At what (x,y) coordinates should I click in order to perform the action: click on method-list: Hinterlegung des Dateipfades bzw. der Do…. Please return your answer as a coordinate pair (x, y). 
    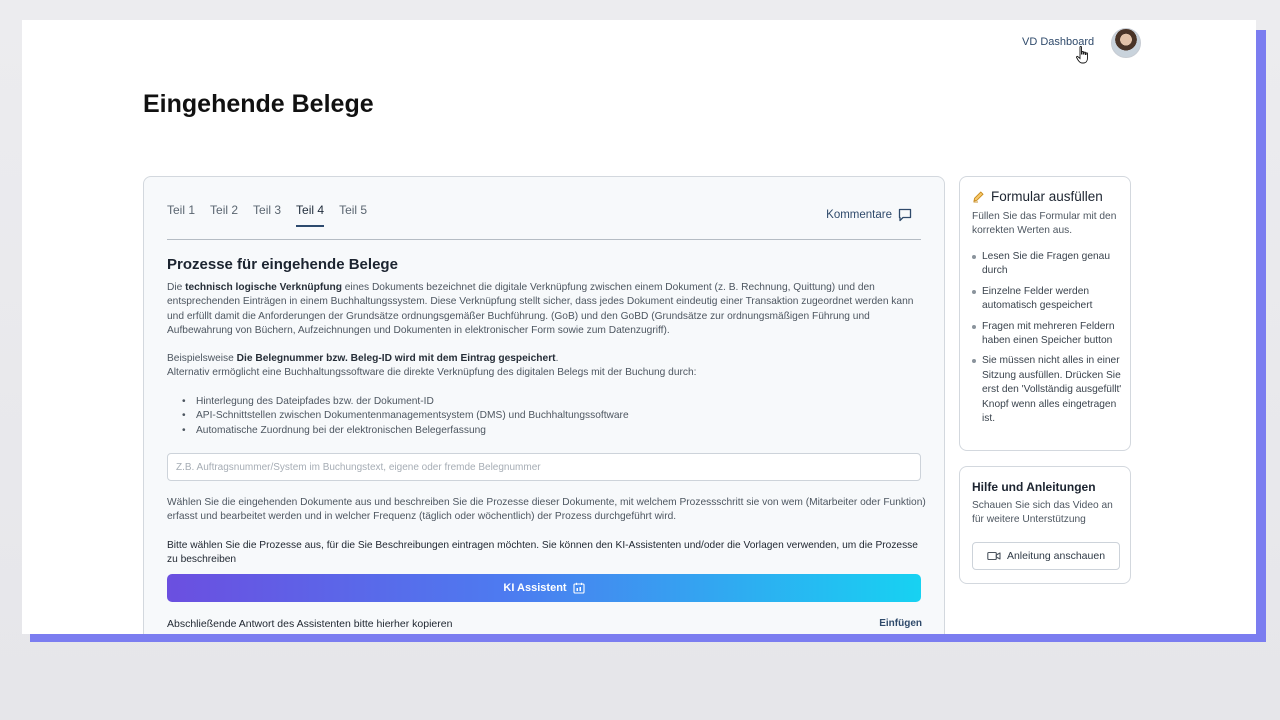
    Looking at the image, I should click on (405, 417).